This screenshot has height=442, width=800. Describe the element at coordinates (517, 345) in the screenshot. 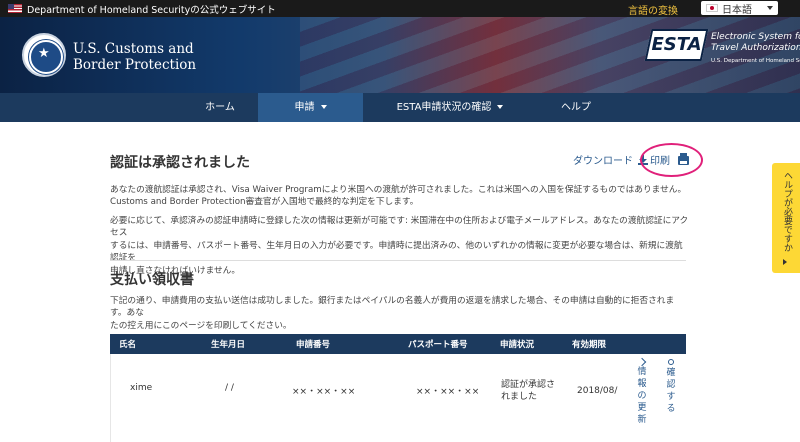

I see `column-header-status: 申請状況` at that location.